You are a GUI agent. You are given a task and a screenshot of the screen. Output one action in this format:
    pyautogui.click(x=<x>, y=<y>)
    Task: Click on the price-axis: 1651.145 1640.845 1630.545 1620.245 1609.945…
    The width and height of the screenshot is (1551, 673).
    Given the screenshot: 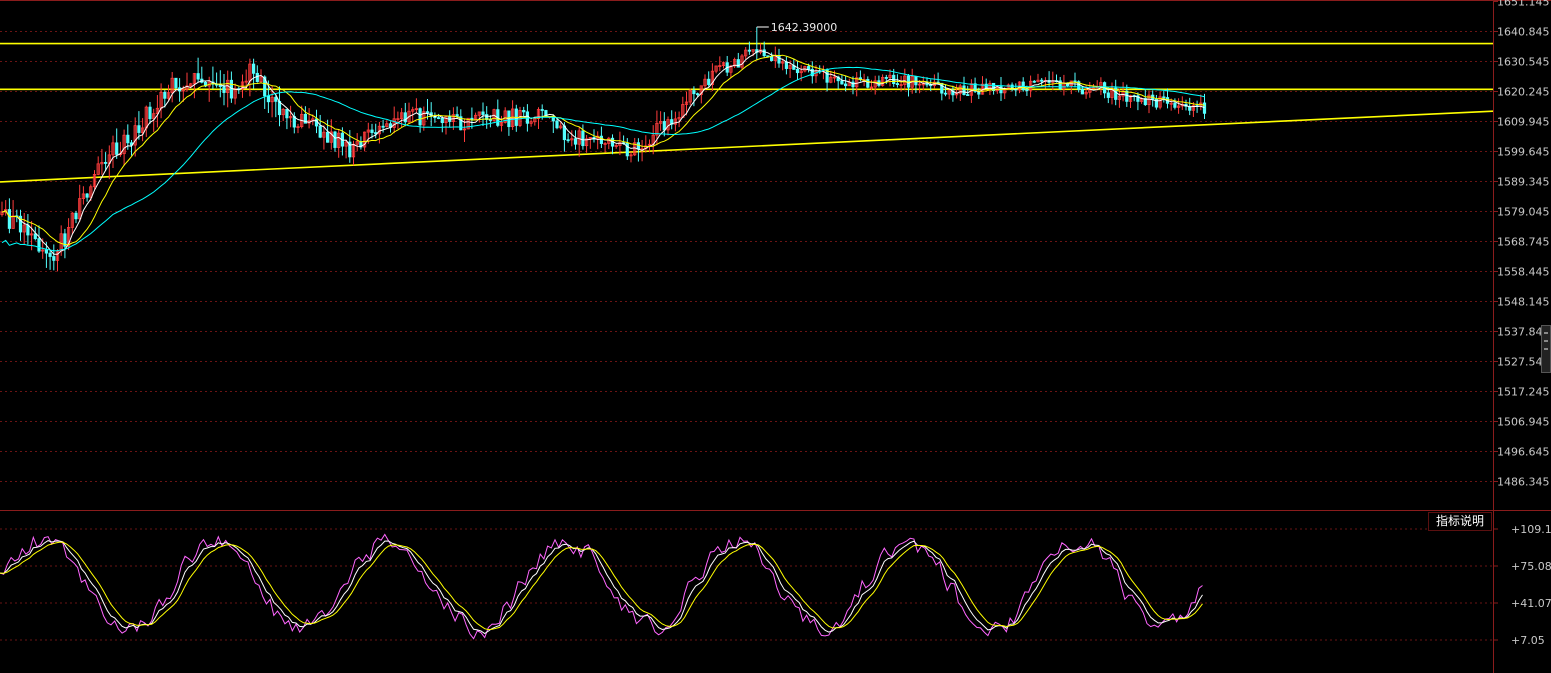 What is the action you would take?
    pyautogui.click(x=1522, y=323)
    